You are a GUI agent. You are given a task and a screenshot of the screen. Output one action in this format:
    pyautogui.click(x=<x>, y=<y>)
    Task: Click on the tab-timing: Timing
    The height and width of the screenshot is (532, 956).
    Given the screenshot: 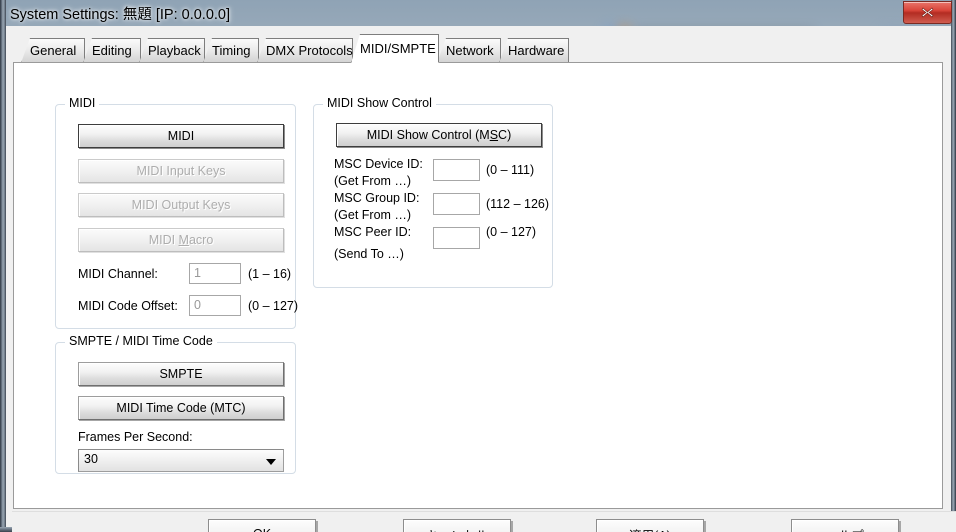 What is the action you would take?
    pyautogui.click(x=231, y=50)
    